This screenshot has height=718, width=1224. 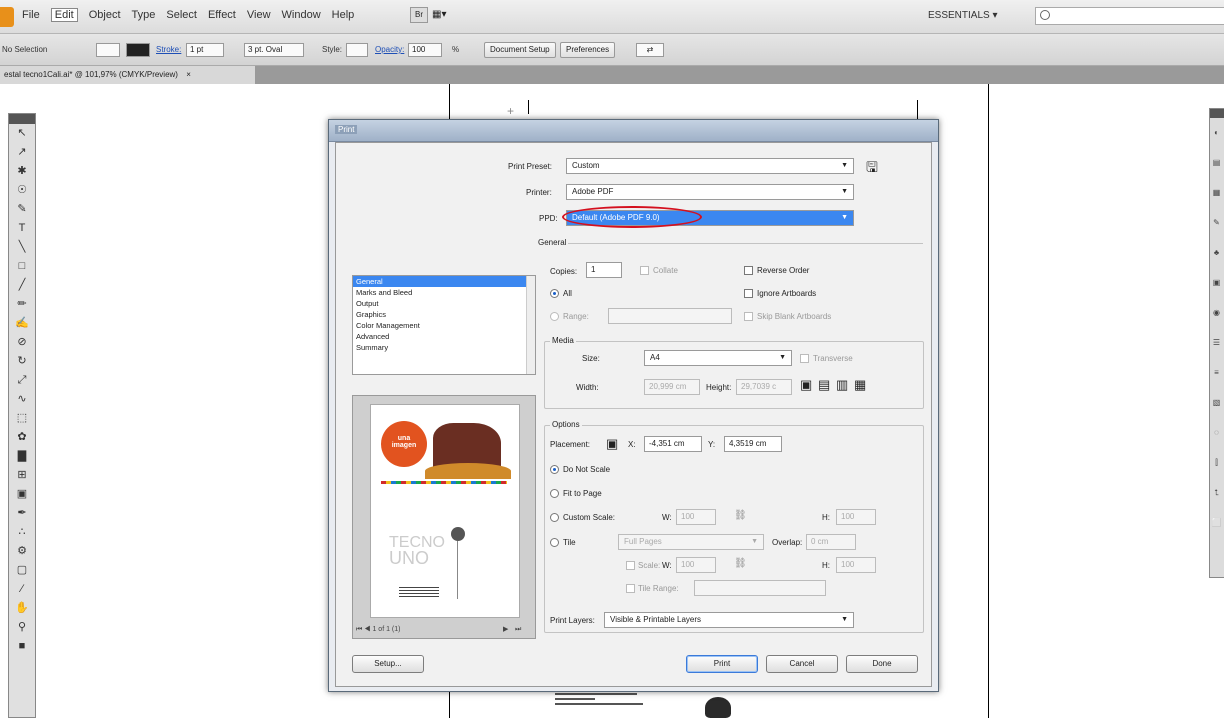 I want to click on category-marks-bleed: Marks and Bleed, so click(x=444, y=292).